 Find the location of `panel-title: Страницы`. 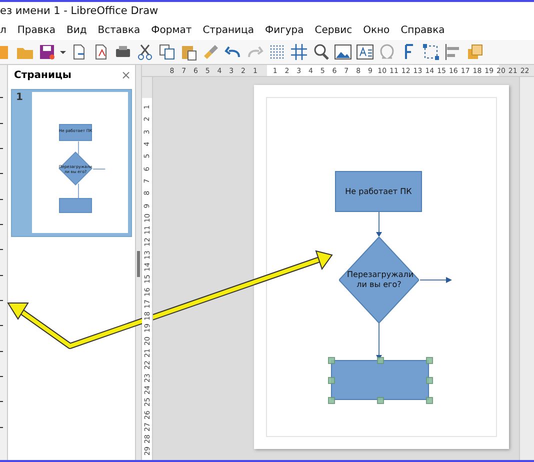

panel-title: Страницы is located at coordinates (43, 75).